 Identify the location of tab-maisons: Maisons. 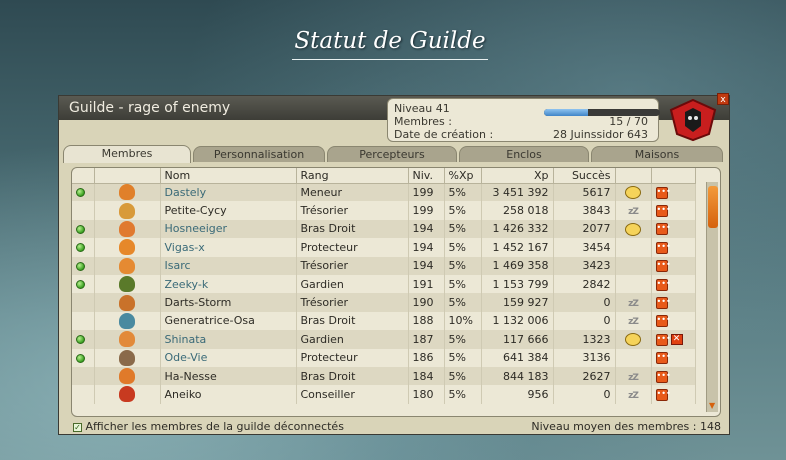
(657, 154).